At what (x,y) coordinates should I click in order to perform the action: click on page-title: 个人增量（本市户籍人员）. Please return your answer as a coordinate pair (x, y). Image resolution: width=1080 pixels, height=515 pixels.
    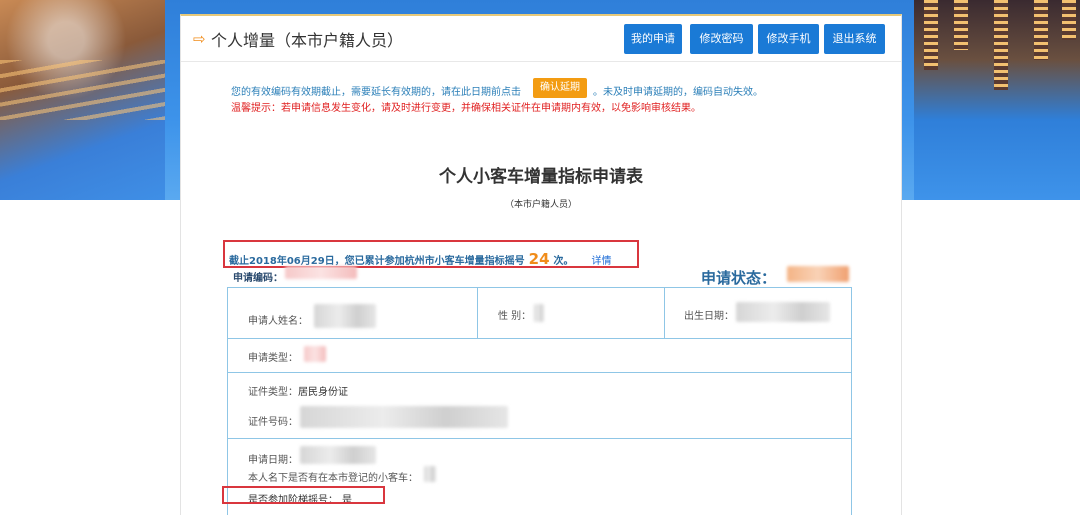
    Looking at the image, I should click on (307, 40).